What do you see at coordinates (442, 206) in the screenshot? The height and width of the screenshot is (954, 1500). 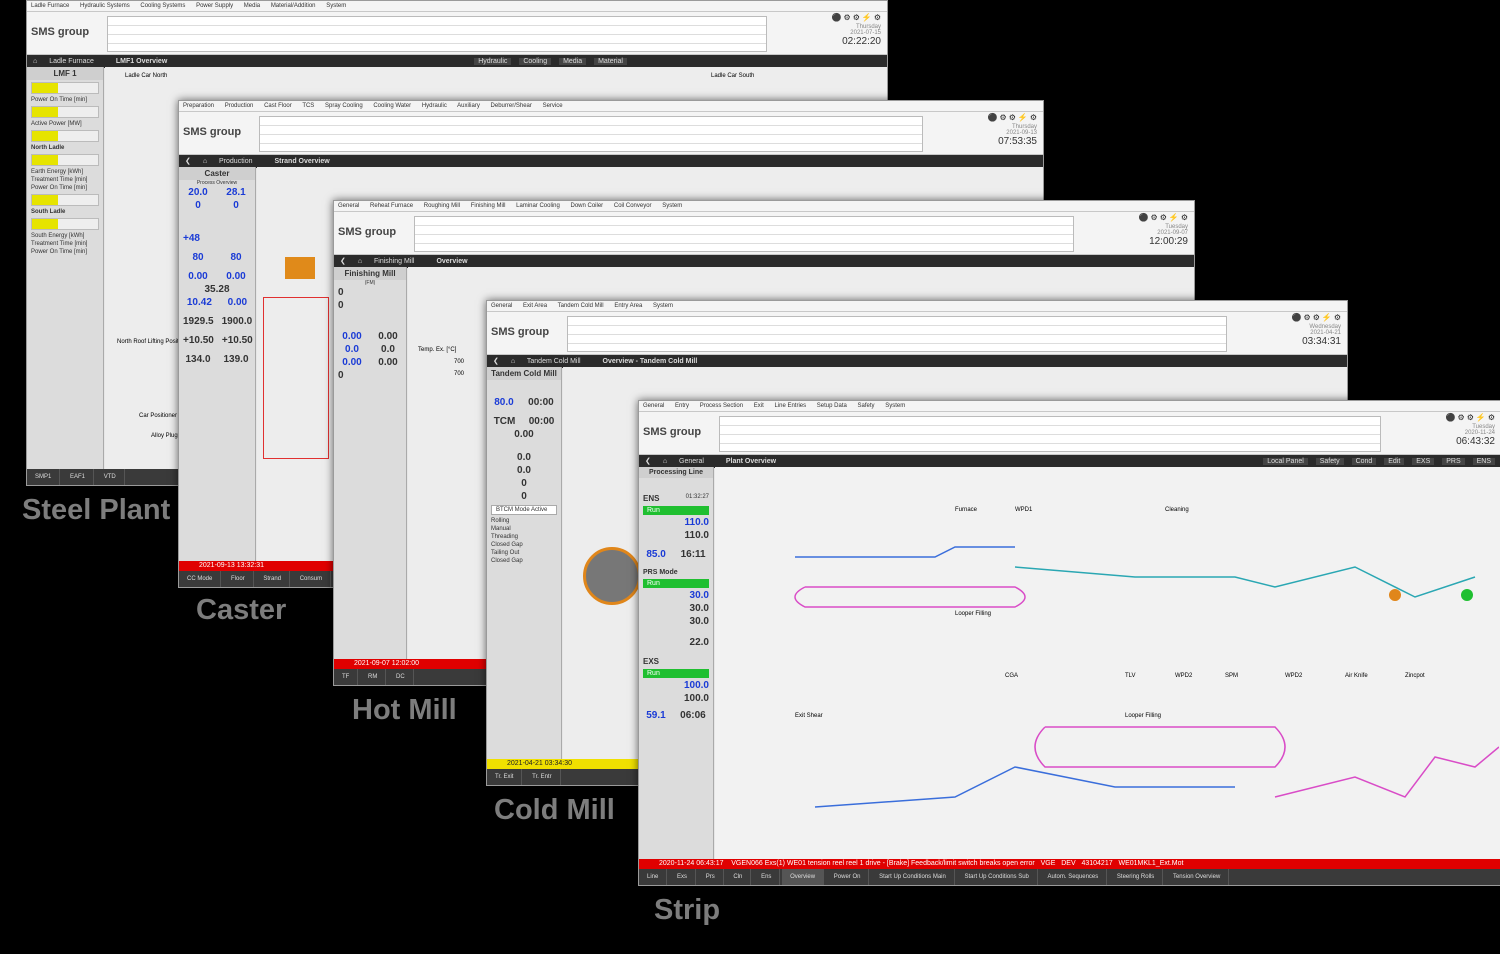 I see `menu-item: Roughing Mill` at bounding box center [442, 206].